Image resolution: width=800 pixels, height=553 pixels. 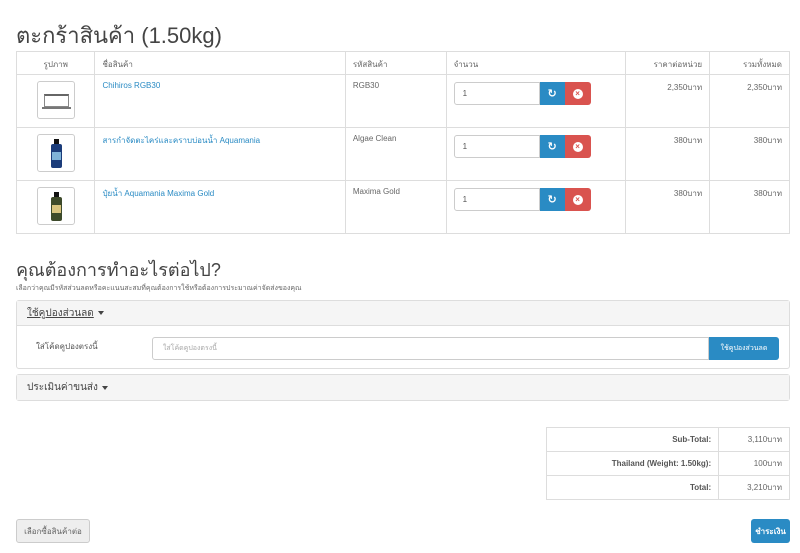 What do you see at coordinates (53, 531) in the screenshot?
I see `continue-shopping-button: เลือกซื้อสินค้าต่อ` at bounding box center [53, 531].